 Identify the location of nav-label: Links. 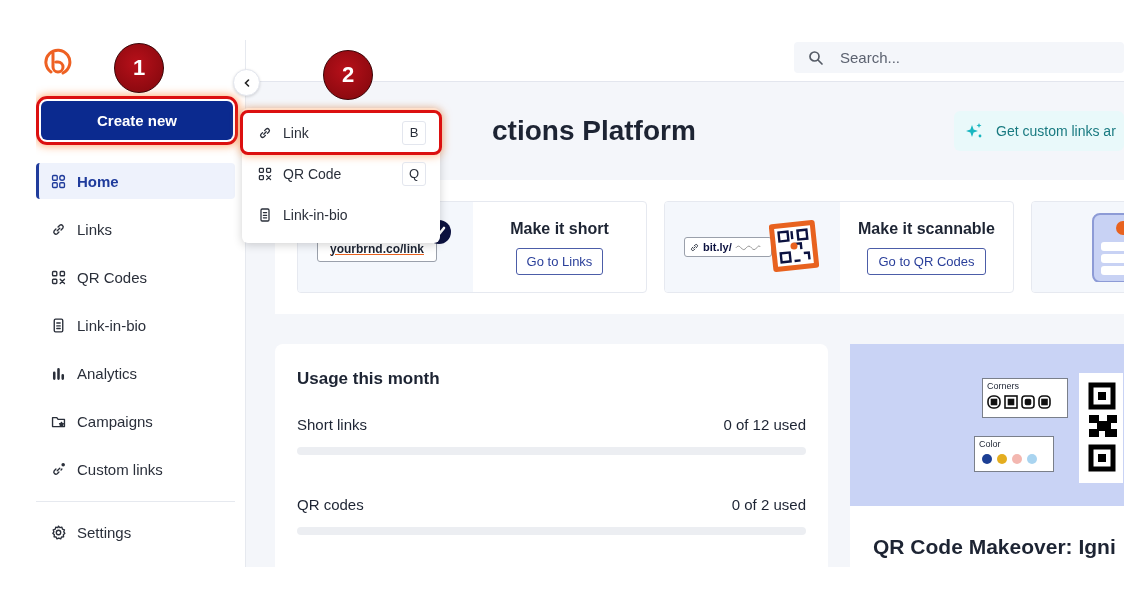
(95, 229).